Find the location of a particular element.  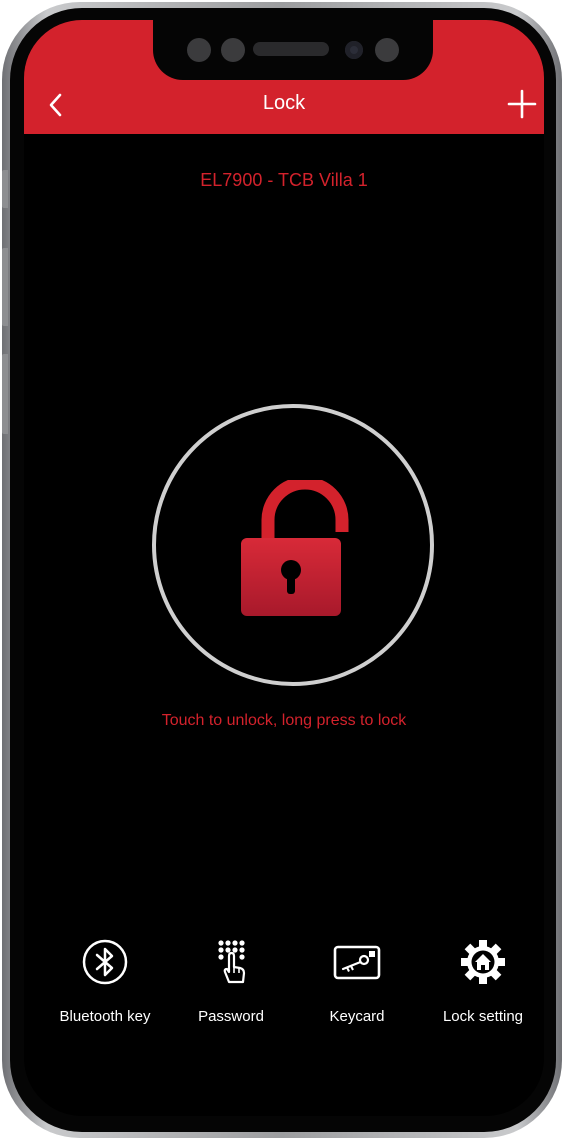

unlock-hint: Touch to unlock, long press to lock is located at coordinates (284, 720).